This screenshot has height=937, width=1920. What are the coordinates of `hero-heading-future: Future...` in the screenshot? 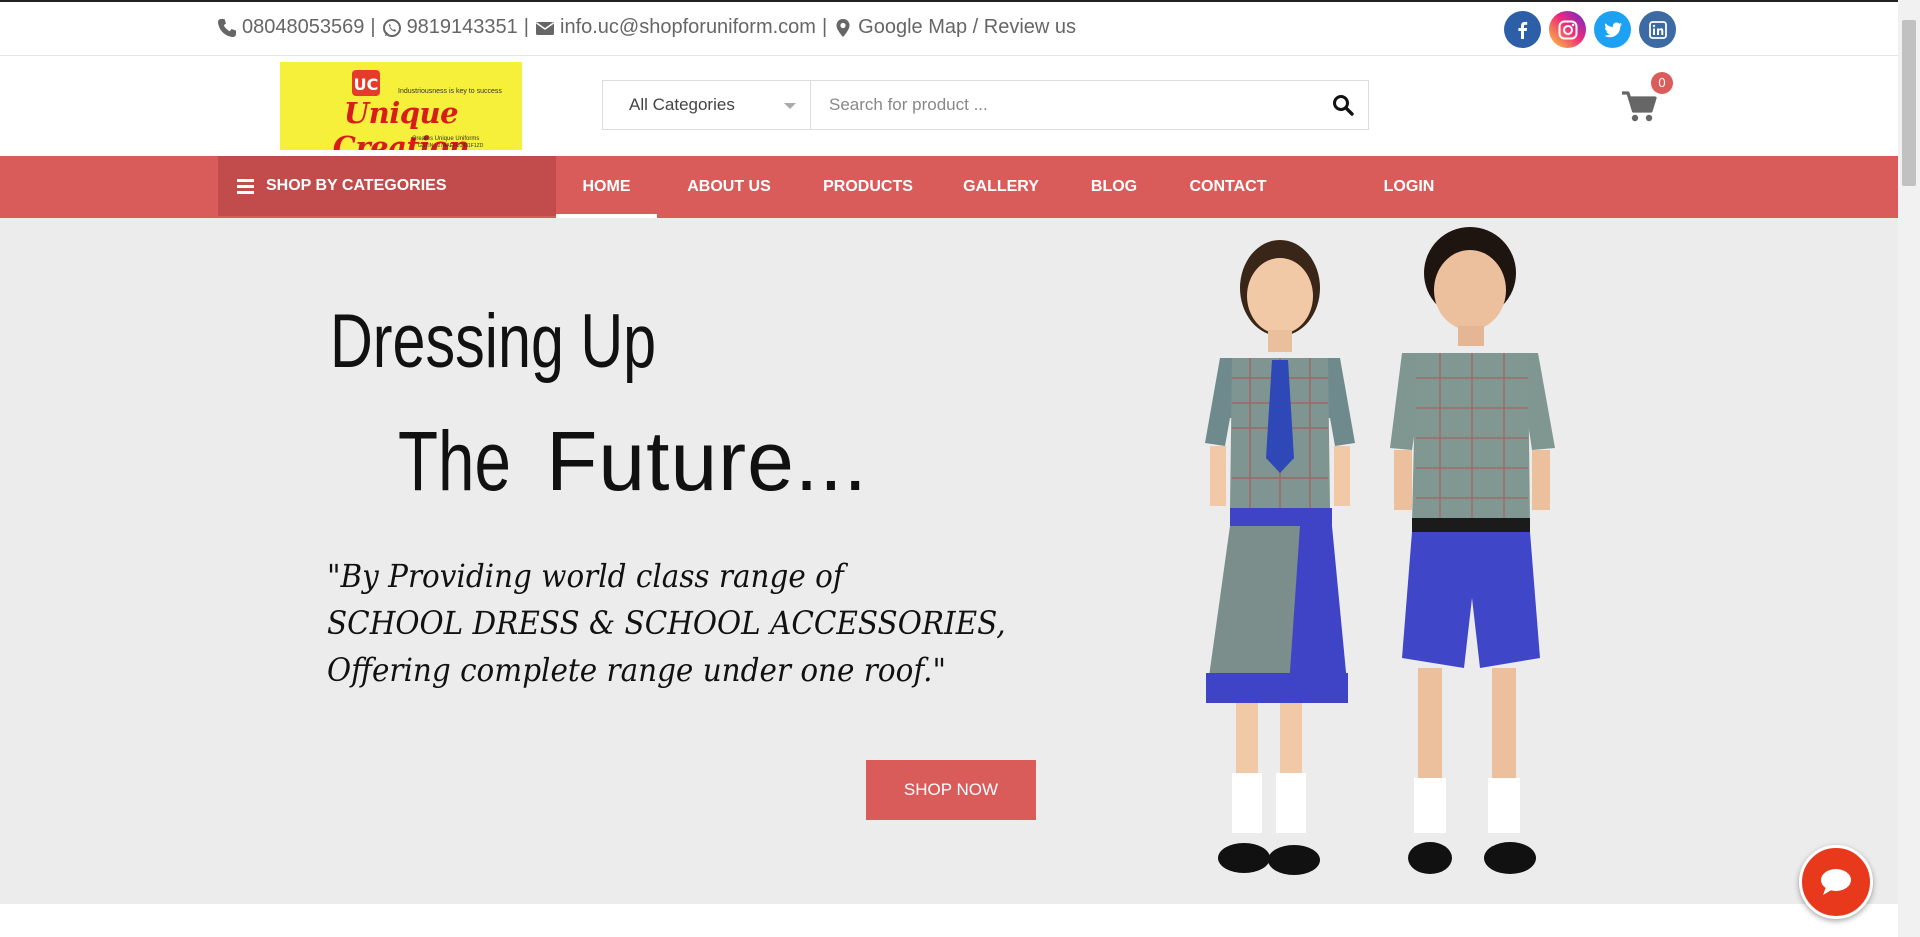 It's located at (707, 461).